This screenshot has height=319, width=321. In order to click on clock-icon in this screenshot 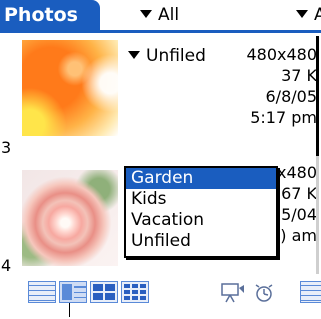, I will do `click(264, 293)`.